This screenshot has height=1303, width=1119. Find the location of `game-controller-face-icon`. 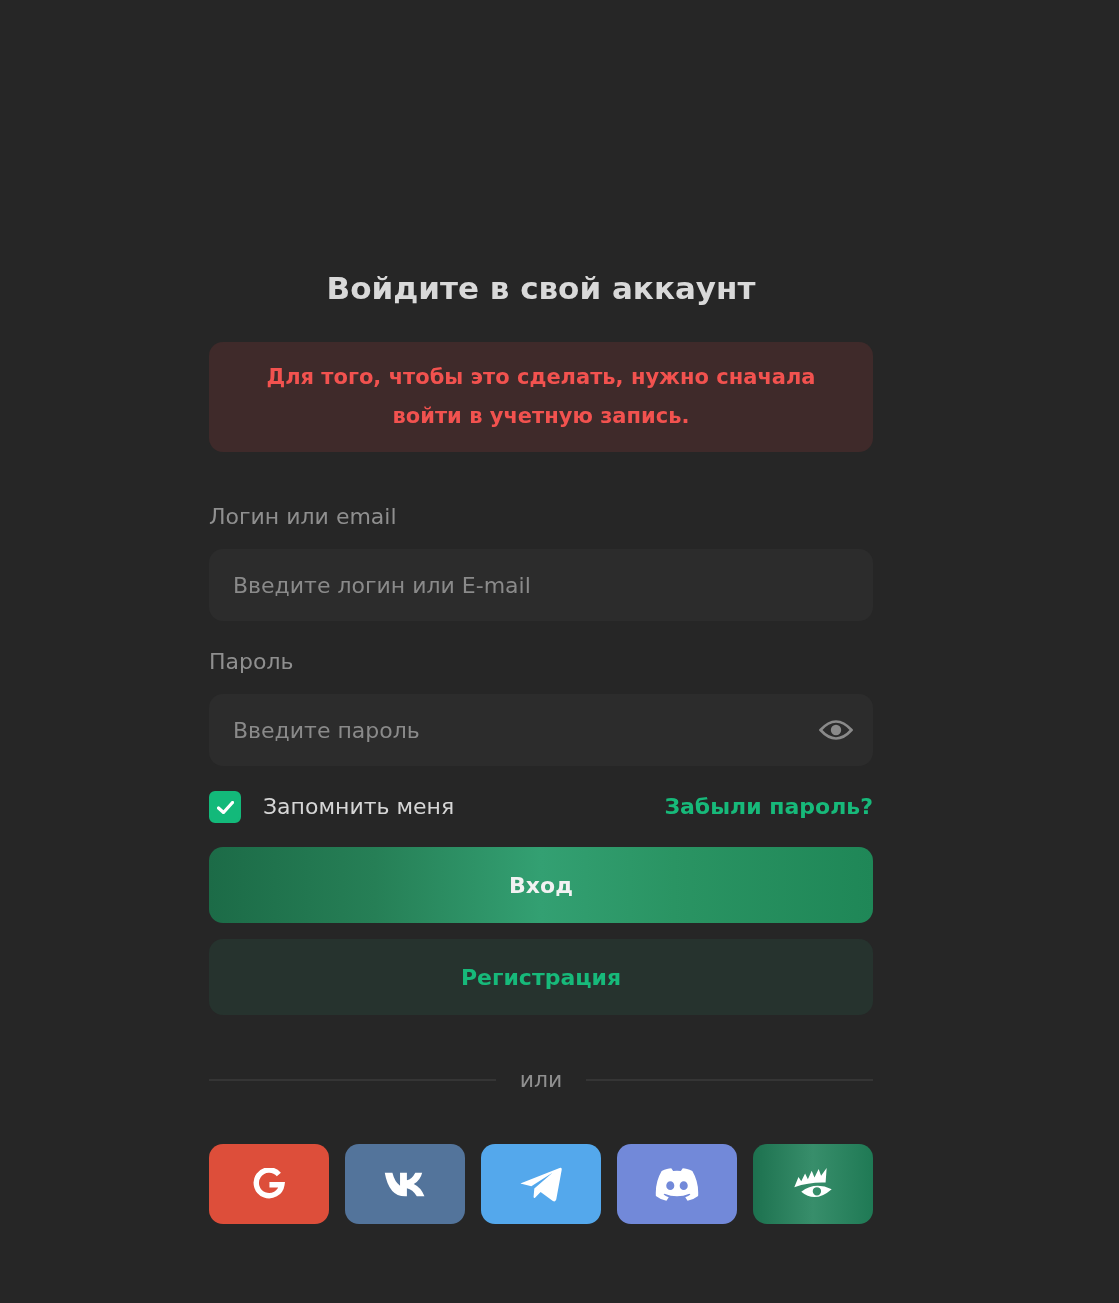

game-controller-face-icon is located at coordinates (677, 1184).